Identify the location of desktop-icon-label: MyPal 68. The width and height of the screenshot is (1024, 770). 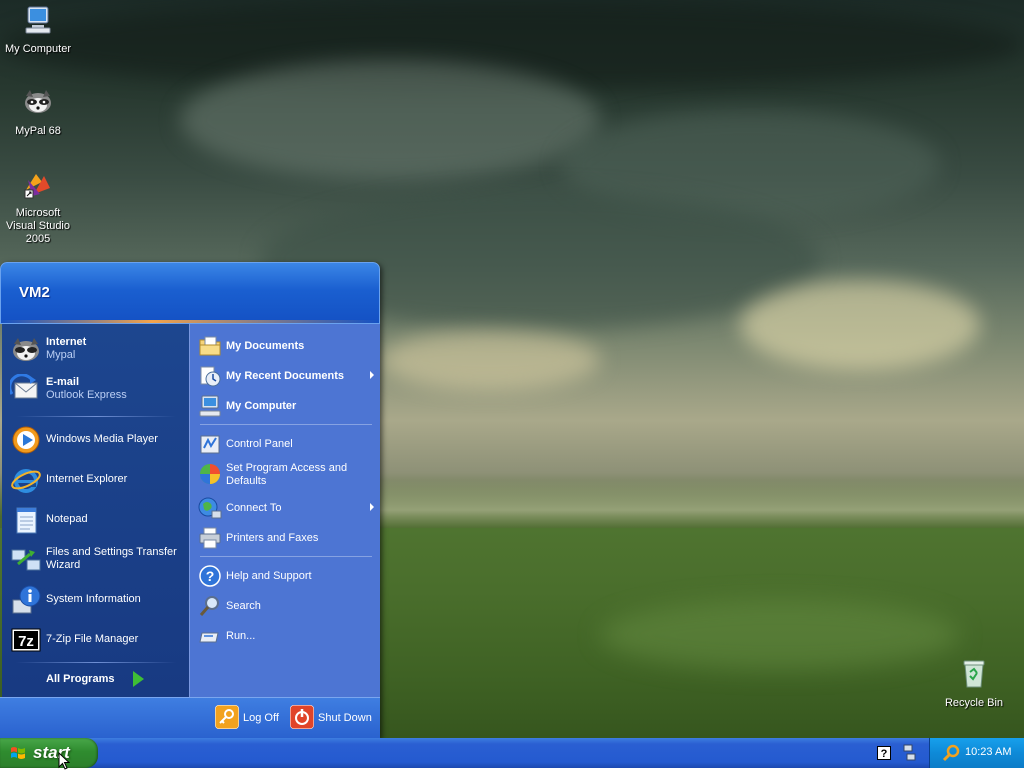
(38, 131).